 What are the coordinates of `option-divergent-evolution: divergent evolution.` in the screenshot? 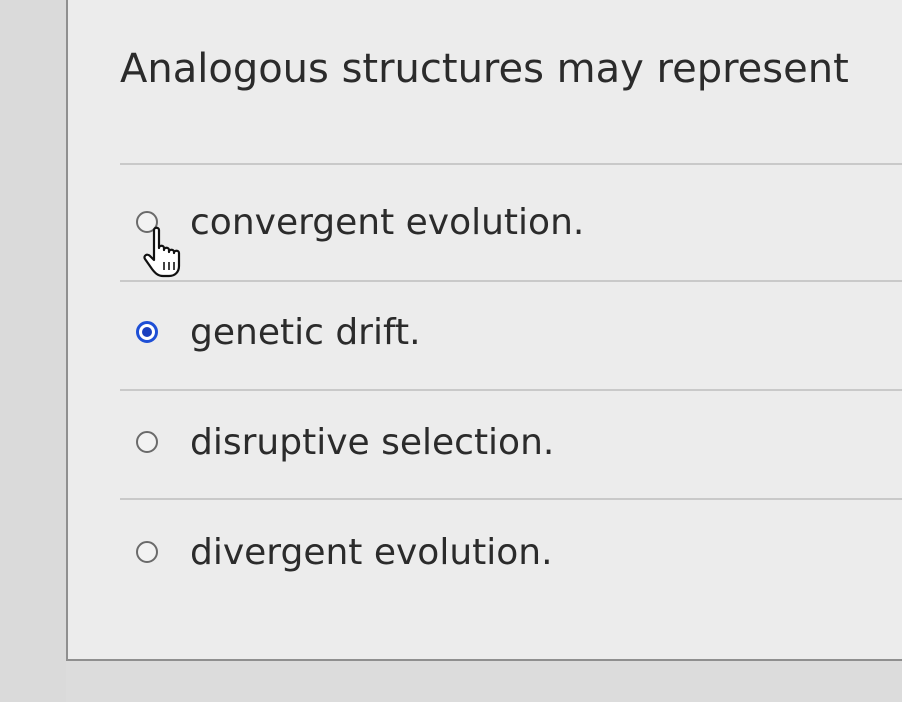 It's located at (486, 552).